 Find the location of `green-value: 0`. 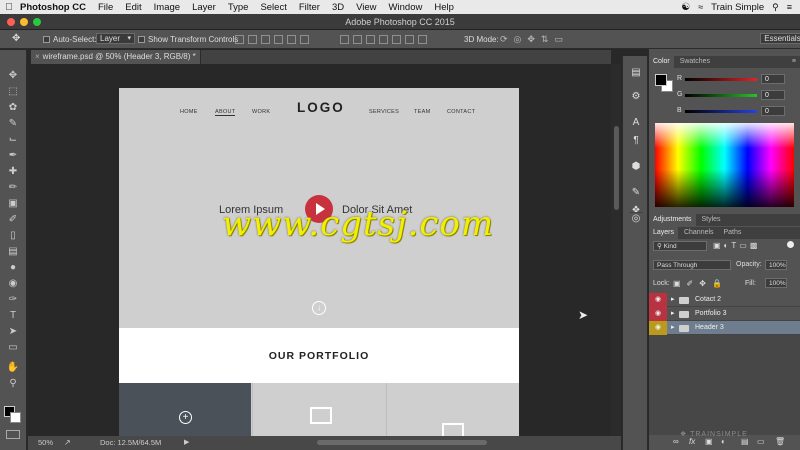

green-value: 0 is located at coordinates (773, 95).